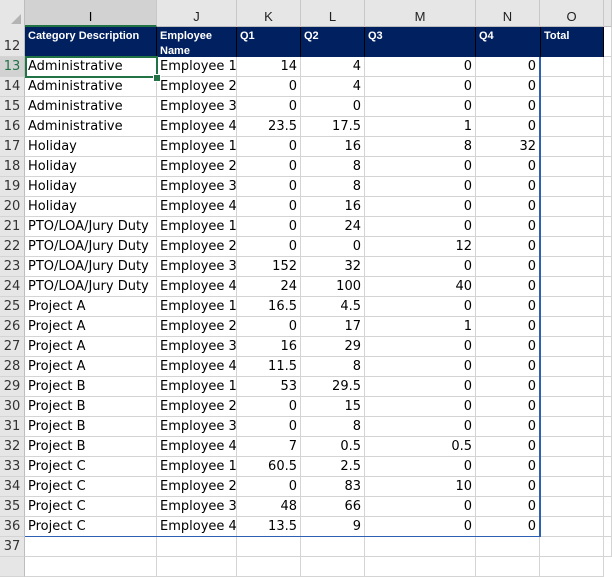 This screenshot has height=577, width=612. What do you see at coordinates (269, 387) in the screenshot?
I see `cell-q1: 53` at bounding box center [269, 387].